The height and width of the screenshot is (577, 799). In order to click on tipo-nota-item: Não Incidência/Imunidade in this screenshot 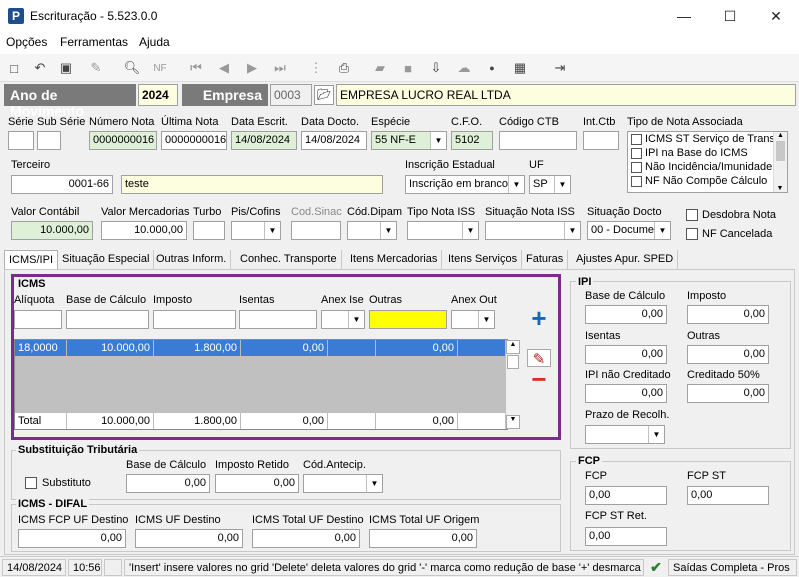, I will do `click(707, 167)`.